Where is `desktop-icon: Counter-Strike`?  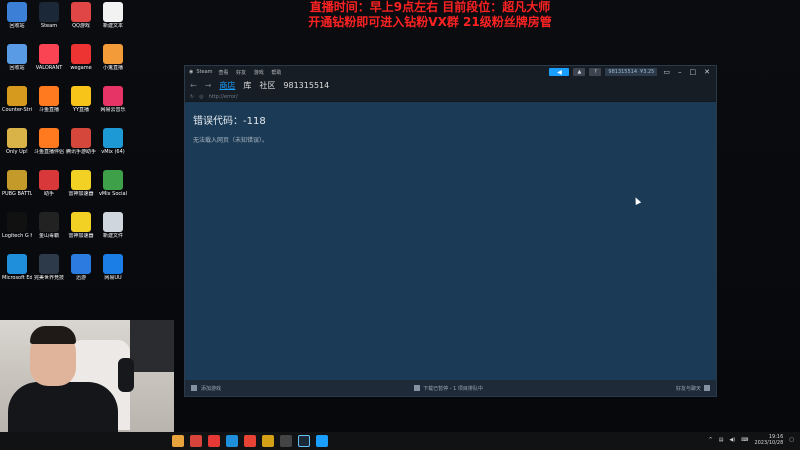 desktop-icon: Counter-Strike is located at coordinates (17, 99).